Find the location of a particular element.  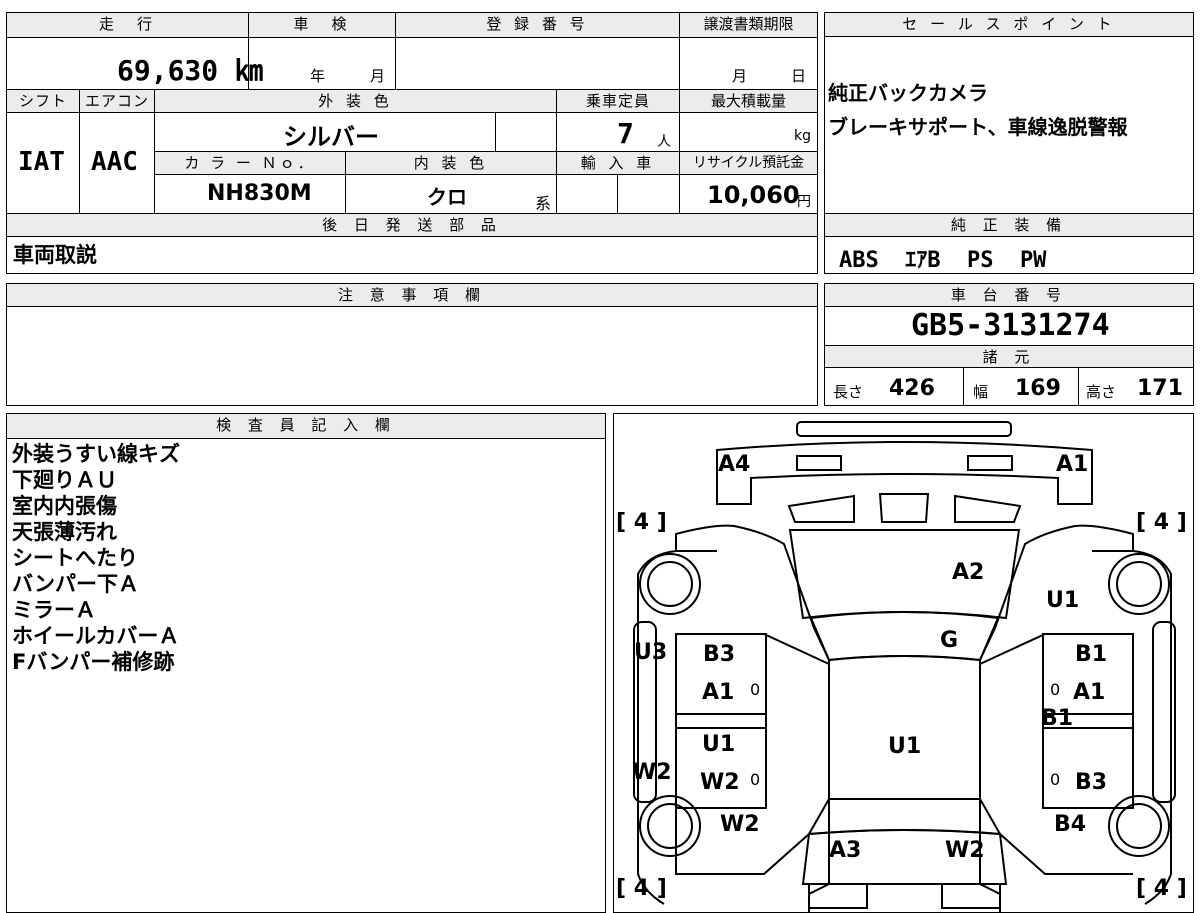

tire-rear-right: [ 4 ] is located at coordinates (1161, 888).